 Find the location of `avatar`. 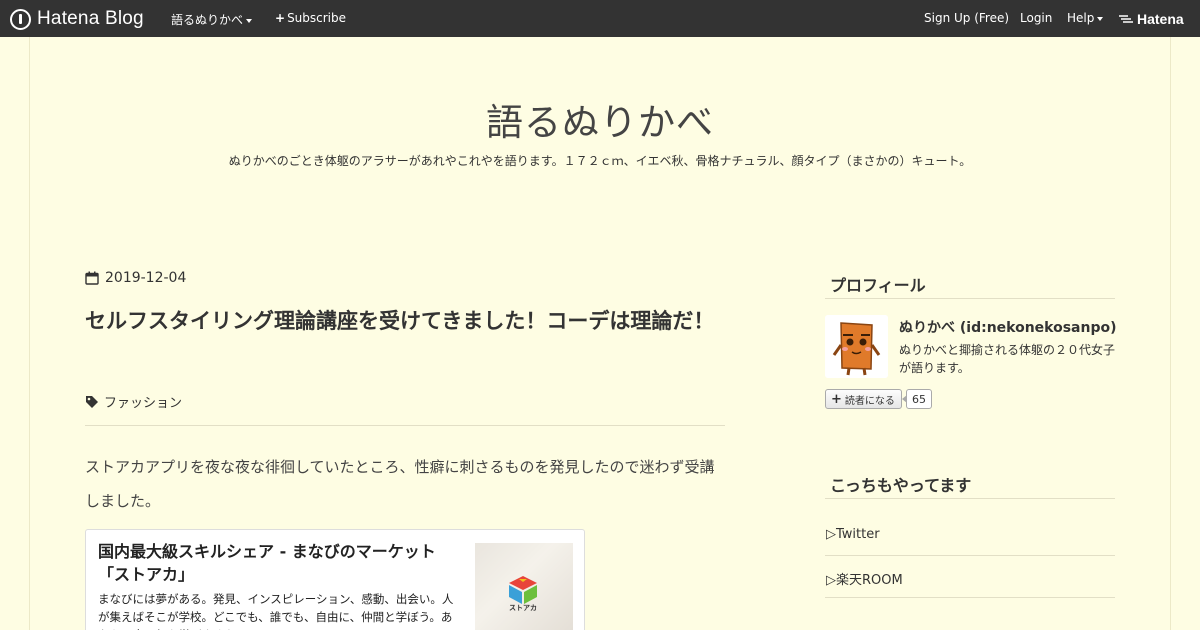

avatar is located at coordinates (856, 346).